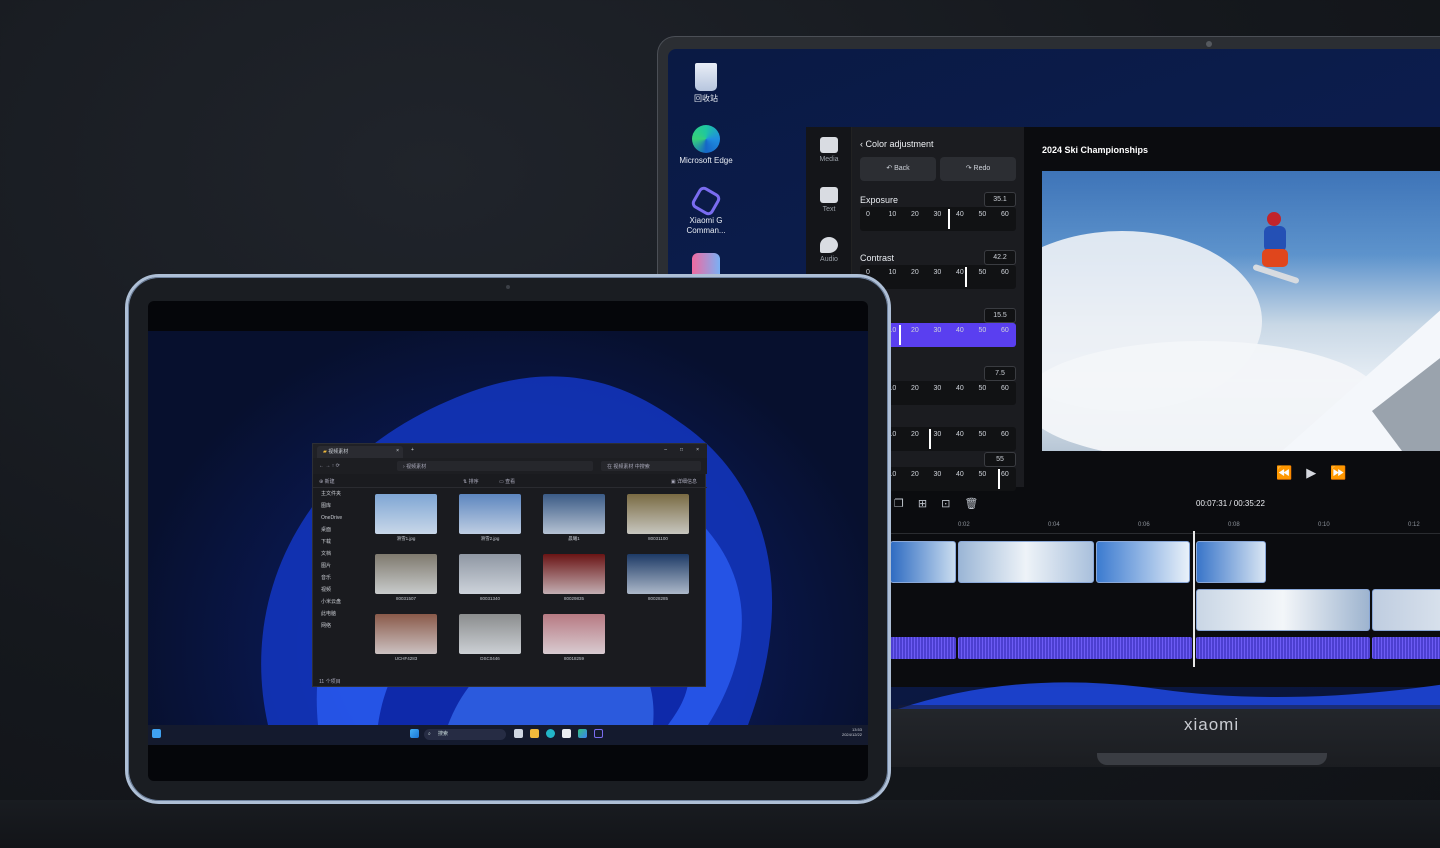 Image resolution: width=1440 pixels, height=848 pixels. I want to click on details-button: ▣ 详细信息, so click(684, 481).